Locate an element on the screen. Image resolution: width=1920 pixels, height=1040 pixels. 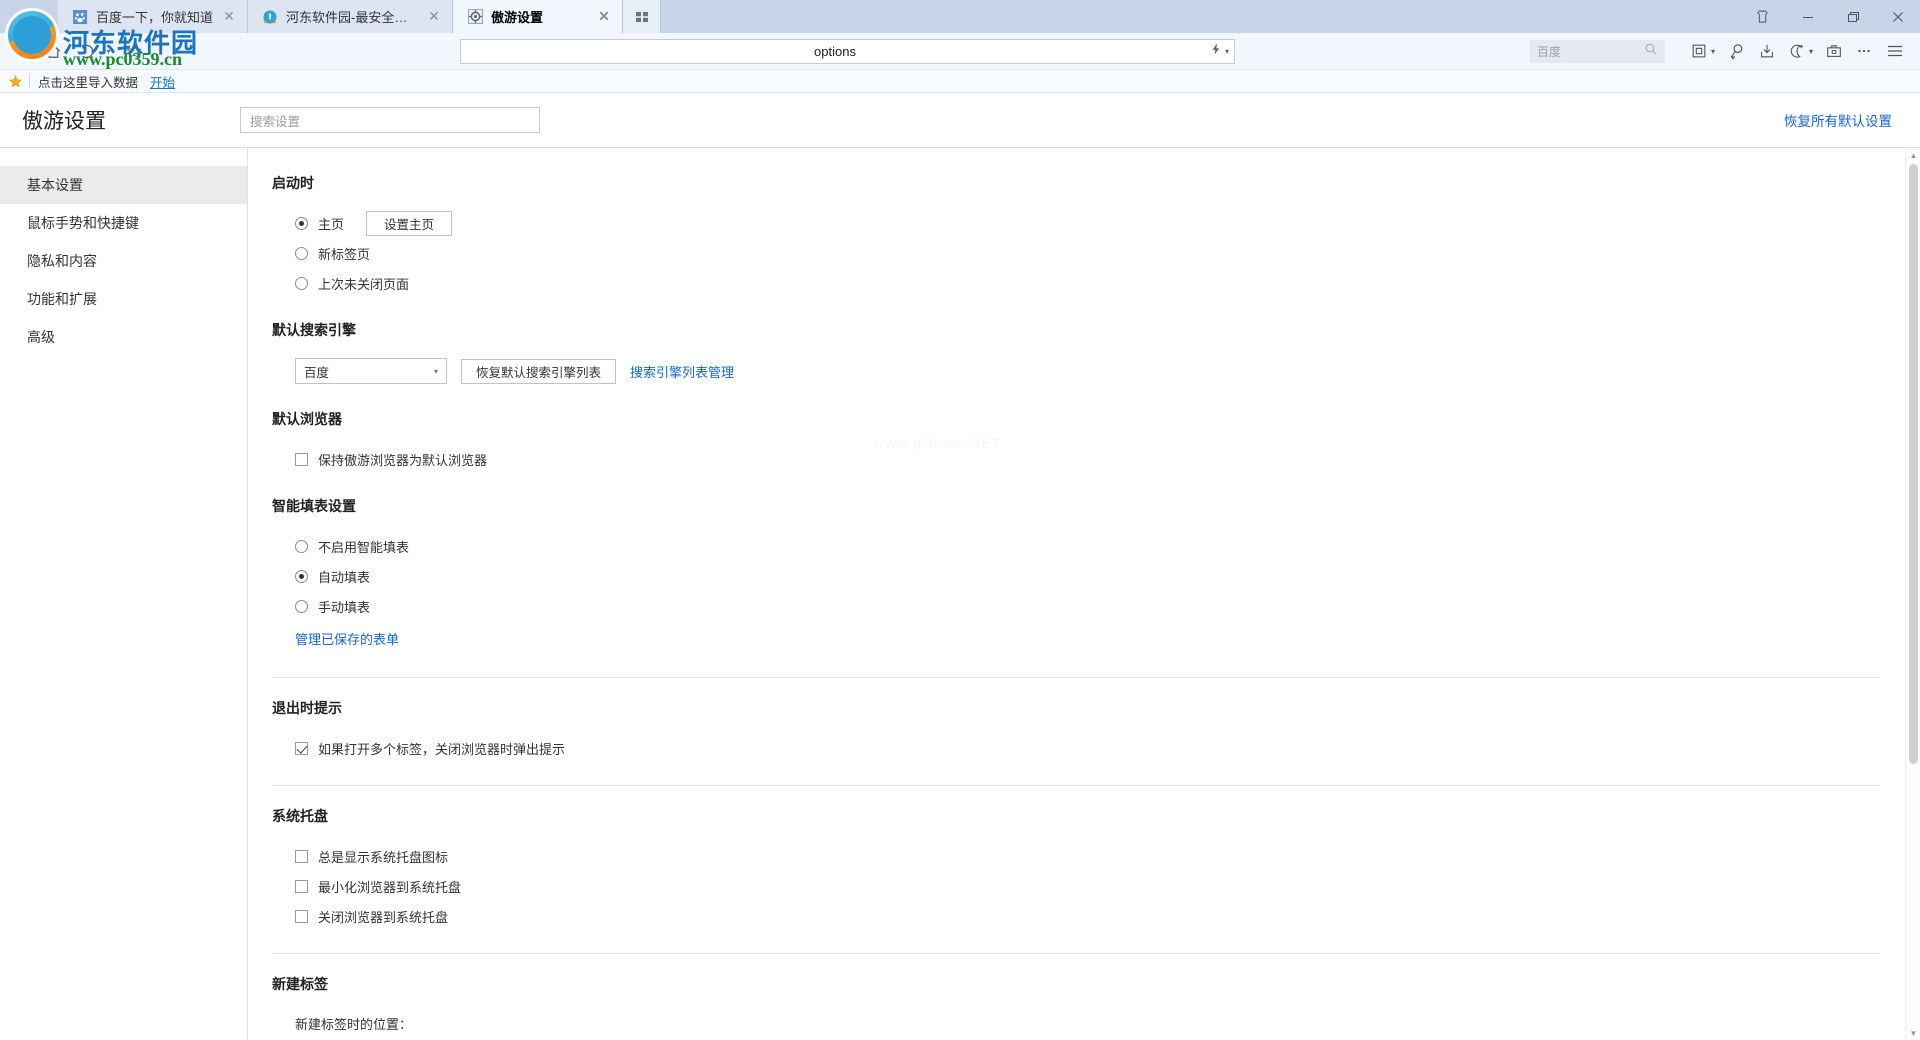
download-tool-button is located at coordinates (1767, 51).